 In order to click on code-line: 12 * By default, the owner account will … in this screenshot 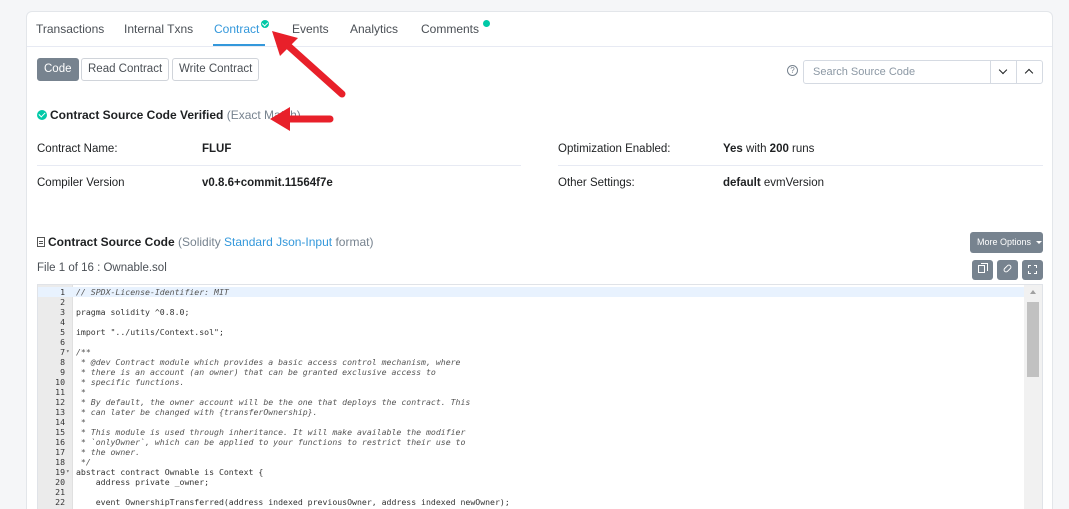, I will do `click(532, 402)`.